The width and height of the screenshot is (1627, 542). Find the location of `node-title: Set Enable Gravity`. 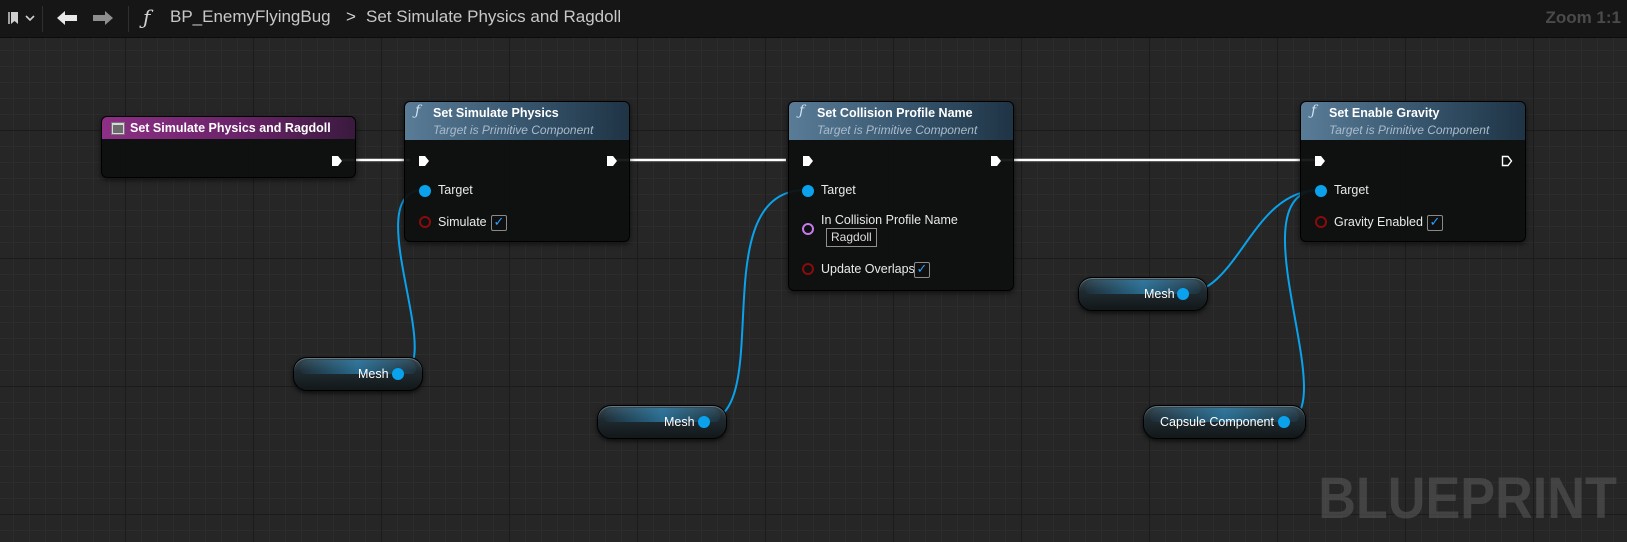

node-title: Set Enable Gravity is located at coordinates (1384, 113).